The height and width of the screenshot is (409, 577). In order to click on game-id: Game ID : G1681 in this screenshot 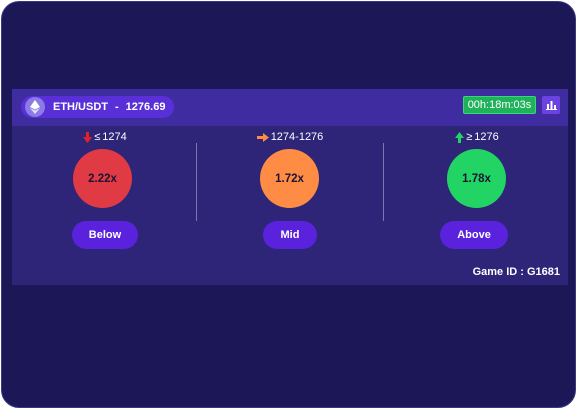, I will do `click(516, 272)`.